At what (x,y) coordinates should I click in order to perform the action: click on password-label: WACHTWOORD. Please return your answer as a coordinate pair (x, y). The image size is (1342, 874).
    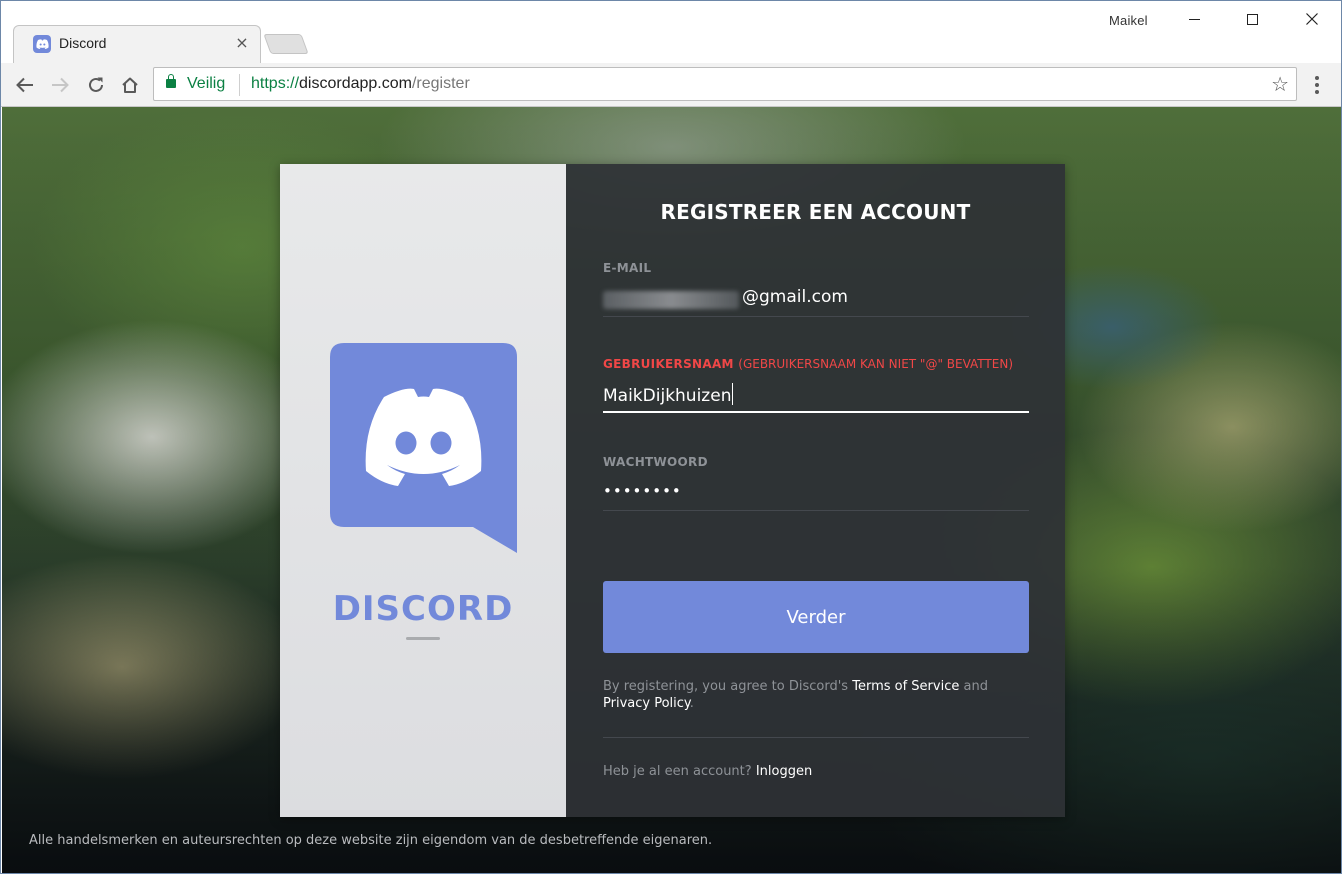
    Looking at the image, I should click on (655, 462).